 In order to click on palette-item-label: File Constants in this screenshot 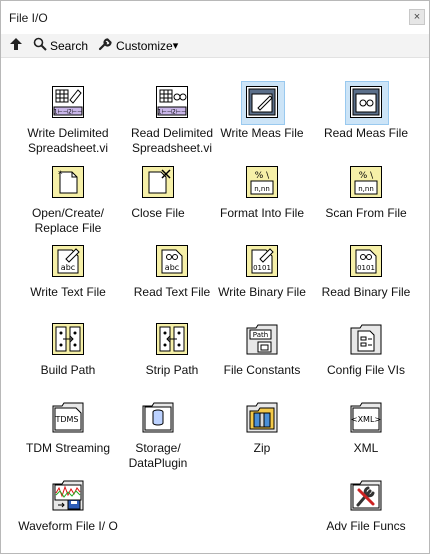, I will do `click(262, 370)`.